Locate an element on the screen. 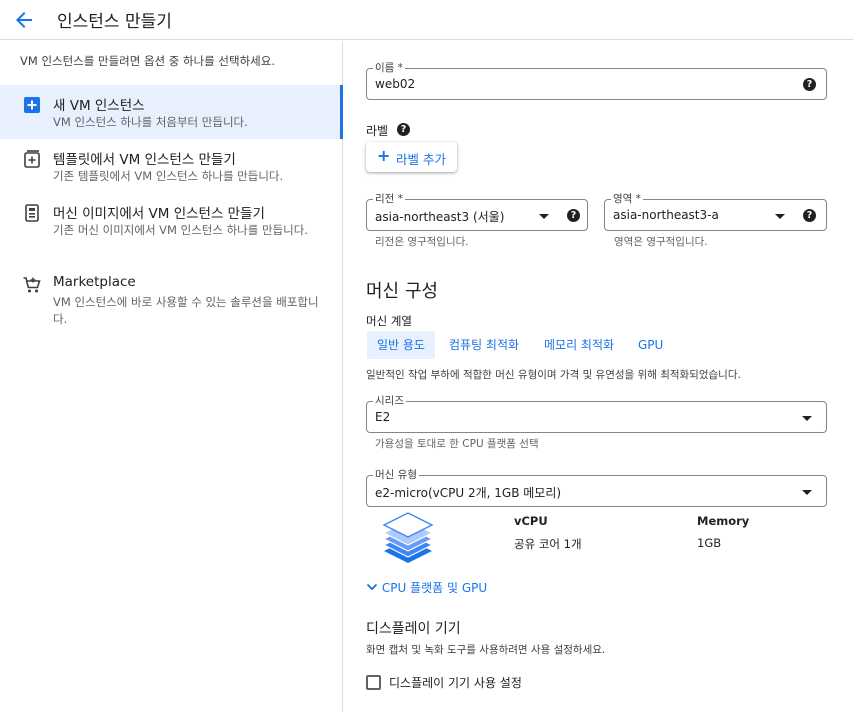 This screenshot has width=853, height=712. machine-image-icon is located at coordinates (32, 213).